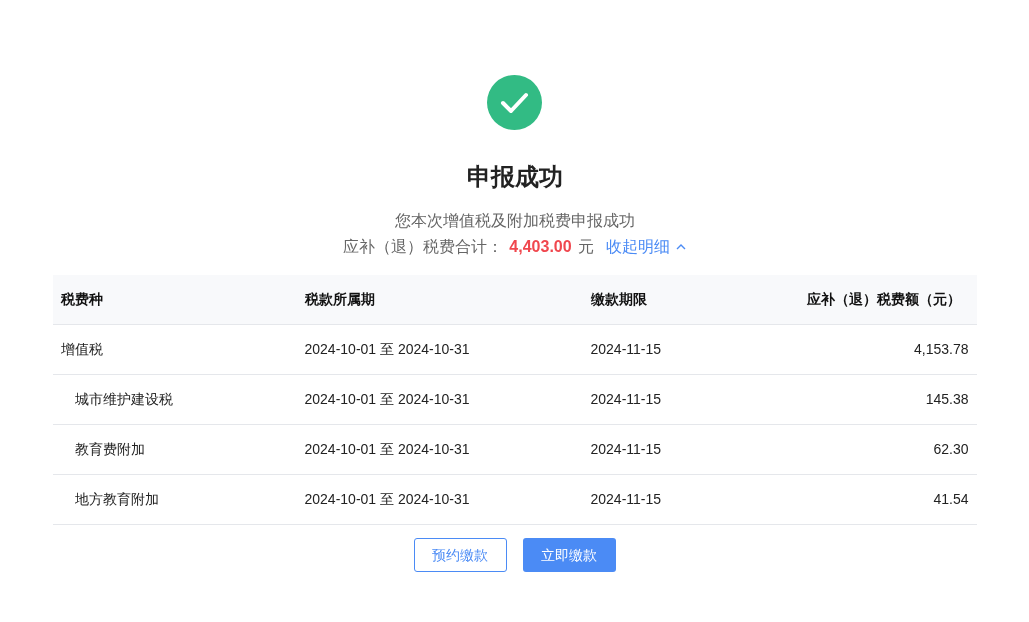  What do you see at coordinates (645, 247) in the screenshot?
I see `collapse-details-link: 收起明细` at bounding box center [645, 247].